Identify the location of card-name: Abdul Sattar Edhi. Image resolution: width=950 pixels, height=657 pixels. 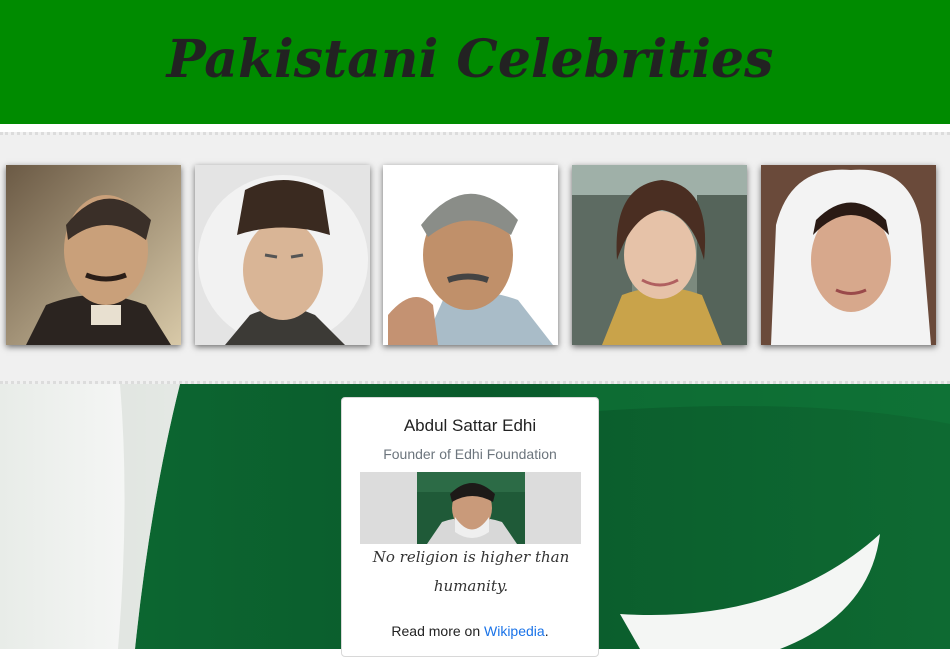
(470, 425).